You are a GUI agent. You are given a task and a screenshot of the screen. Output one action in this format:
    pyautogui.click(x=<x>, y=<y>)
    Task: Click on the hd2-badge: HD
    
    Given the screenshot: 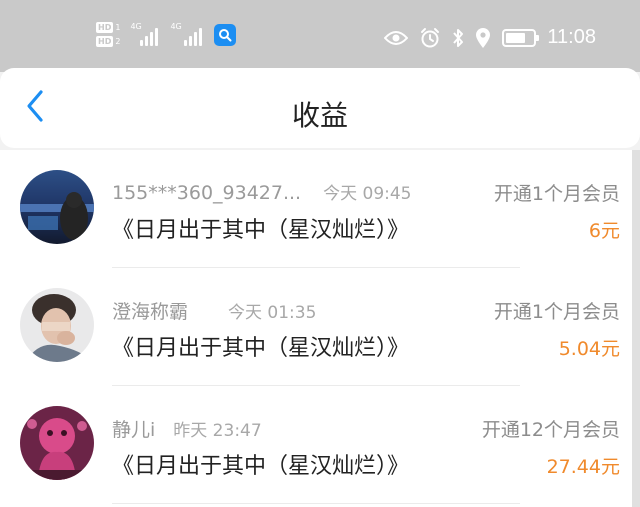 What is the action you would take?
    pyautogui.click(x=105, y=41)
    